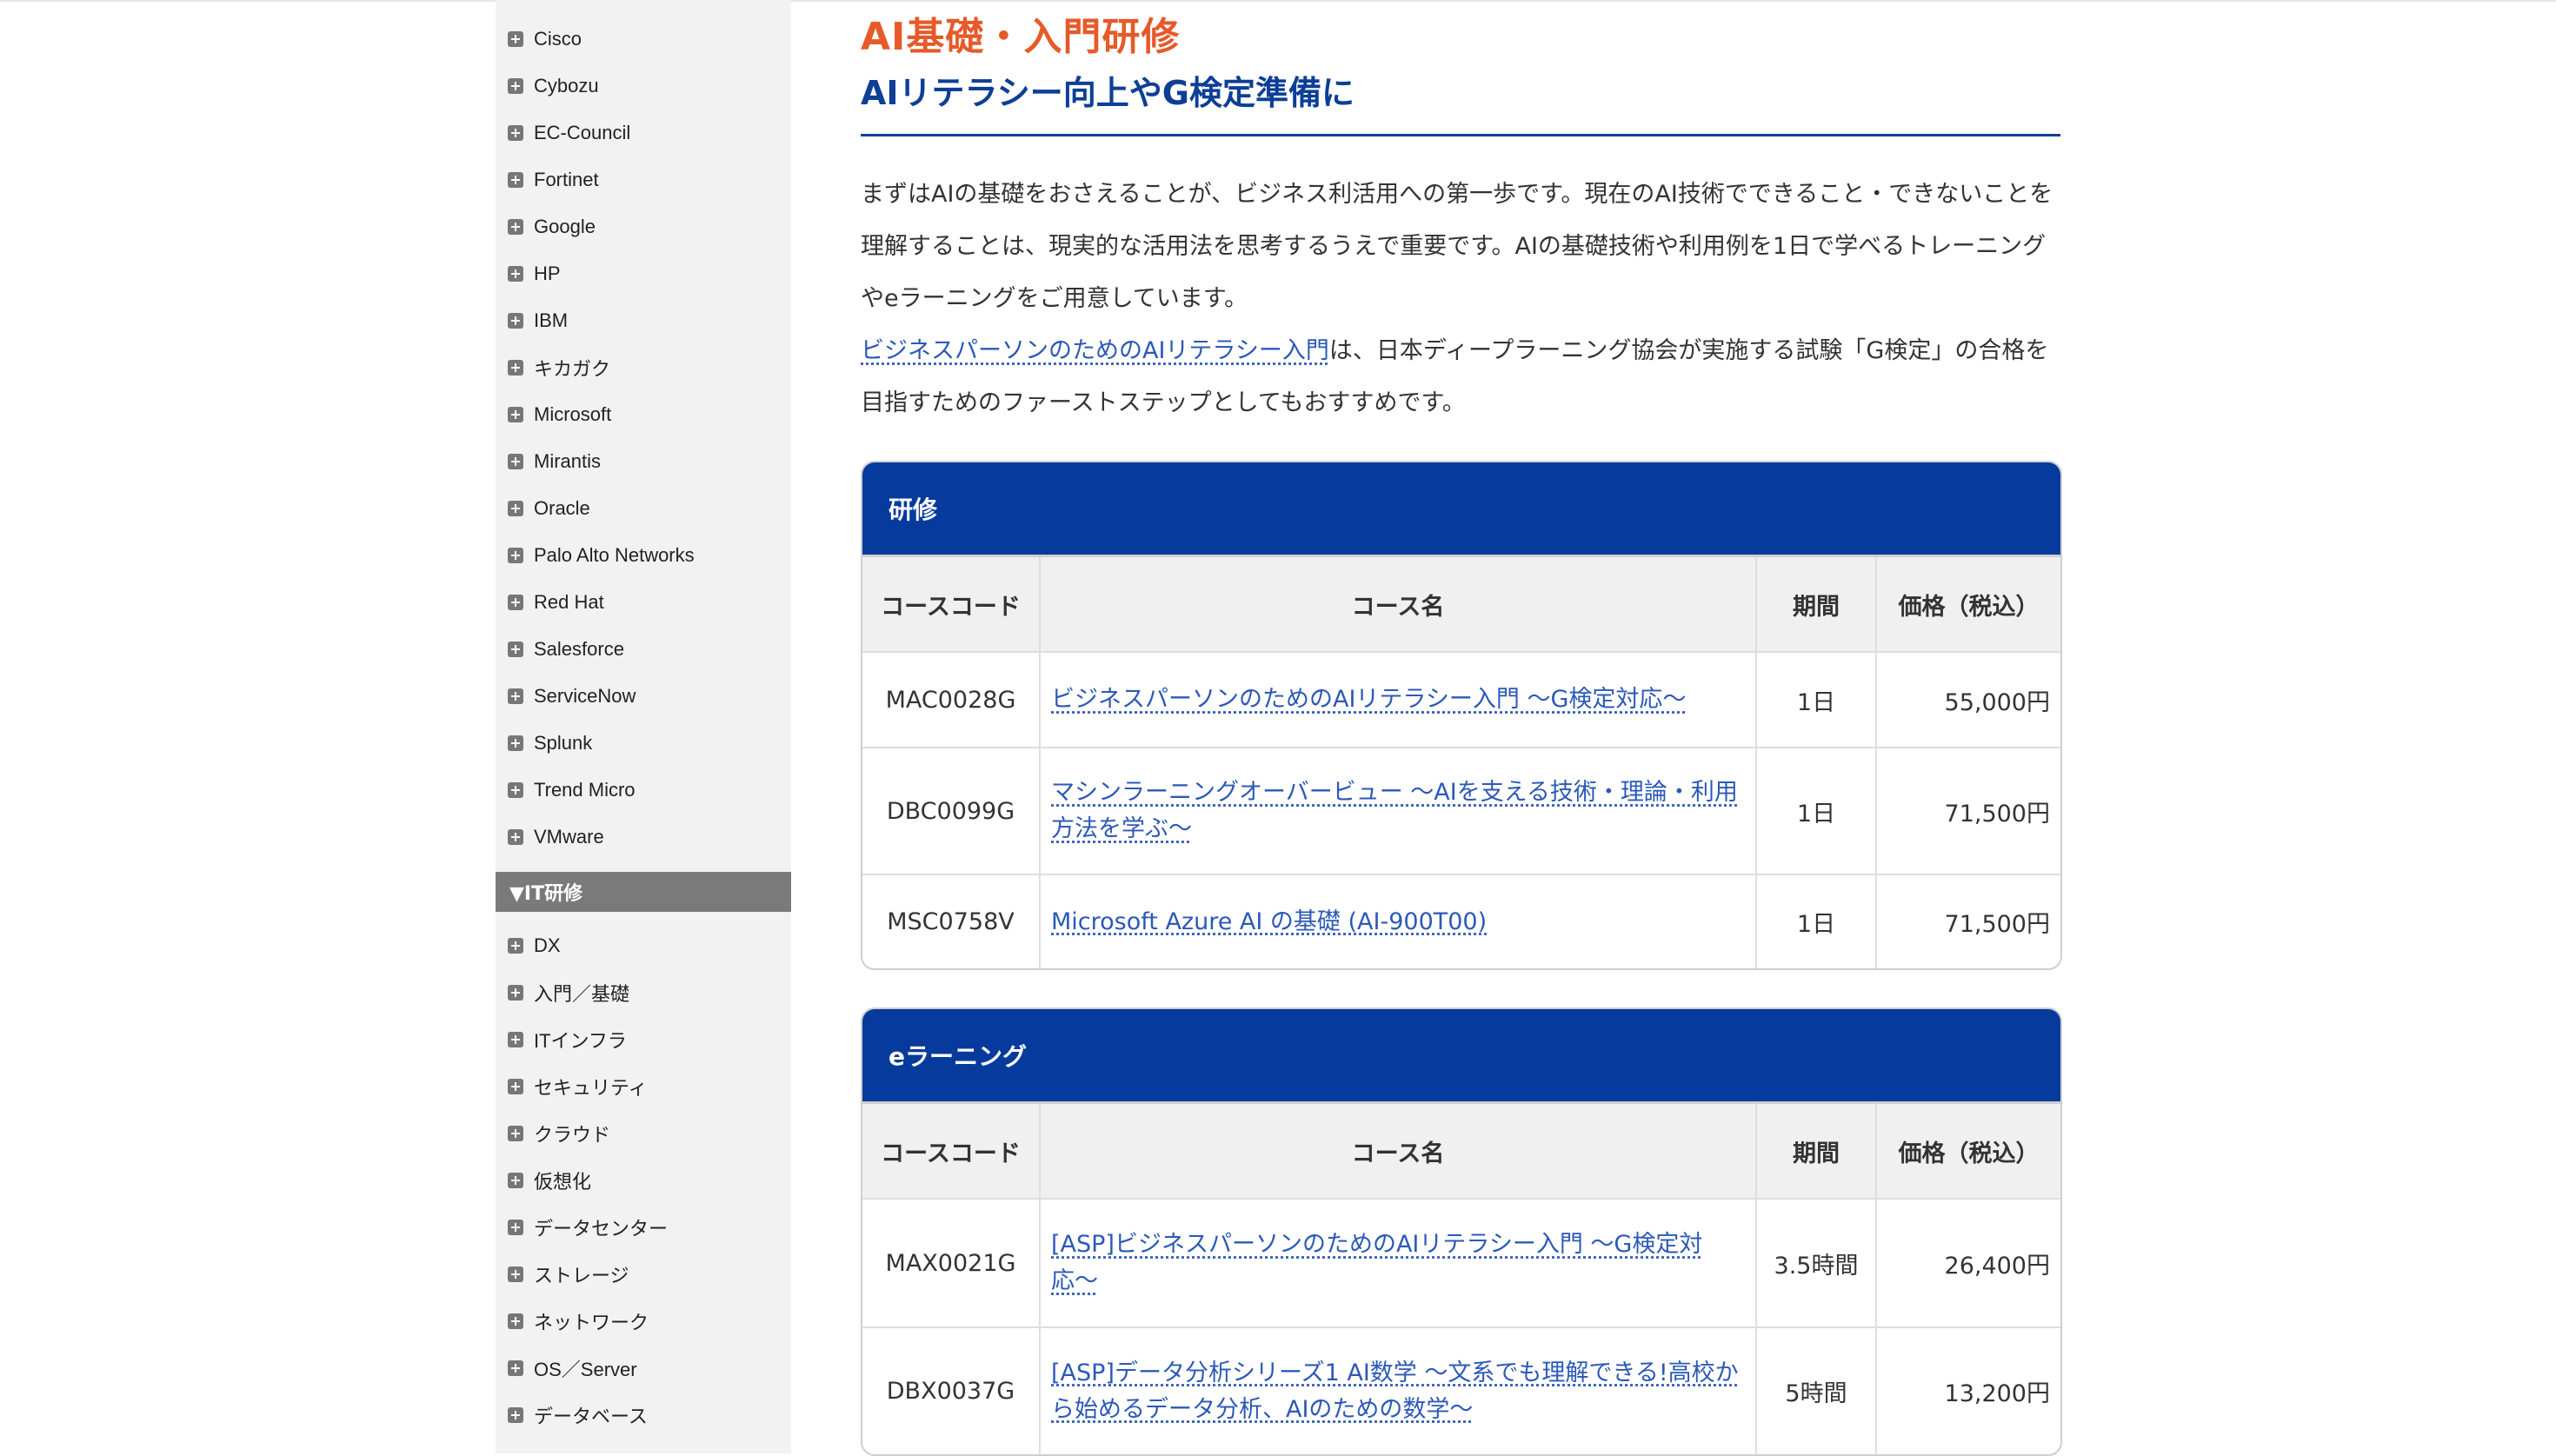  Describe the element at coordinates (1394, 810) in the screenshot. I see `course-link: マシンラーニングオーバービュー 〜AIを支える技術・理論・利用方法を学ぶ〜` at that location.